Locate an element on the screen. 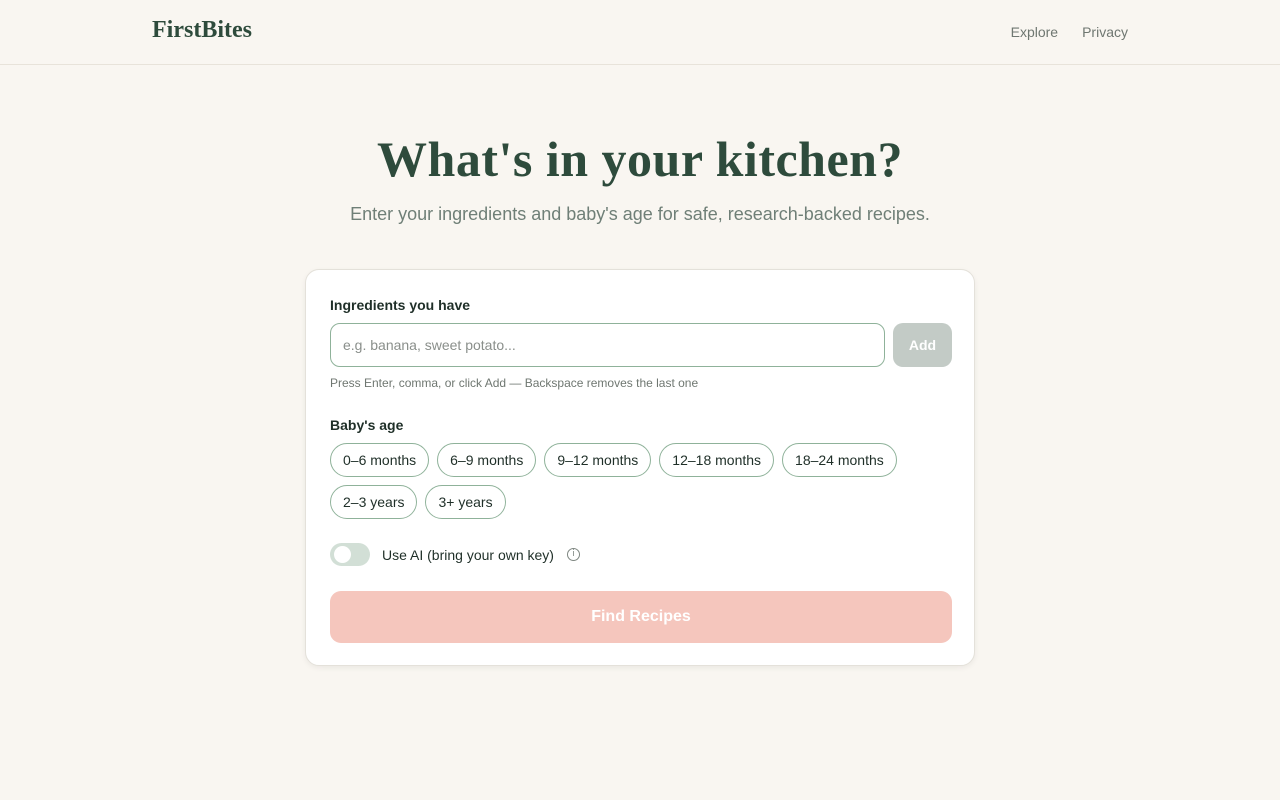  age-option-9-12-months: 9–12 months is located at coordinates (598, 460).